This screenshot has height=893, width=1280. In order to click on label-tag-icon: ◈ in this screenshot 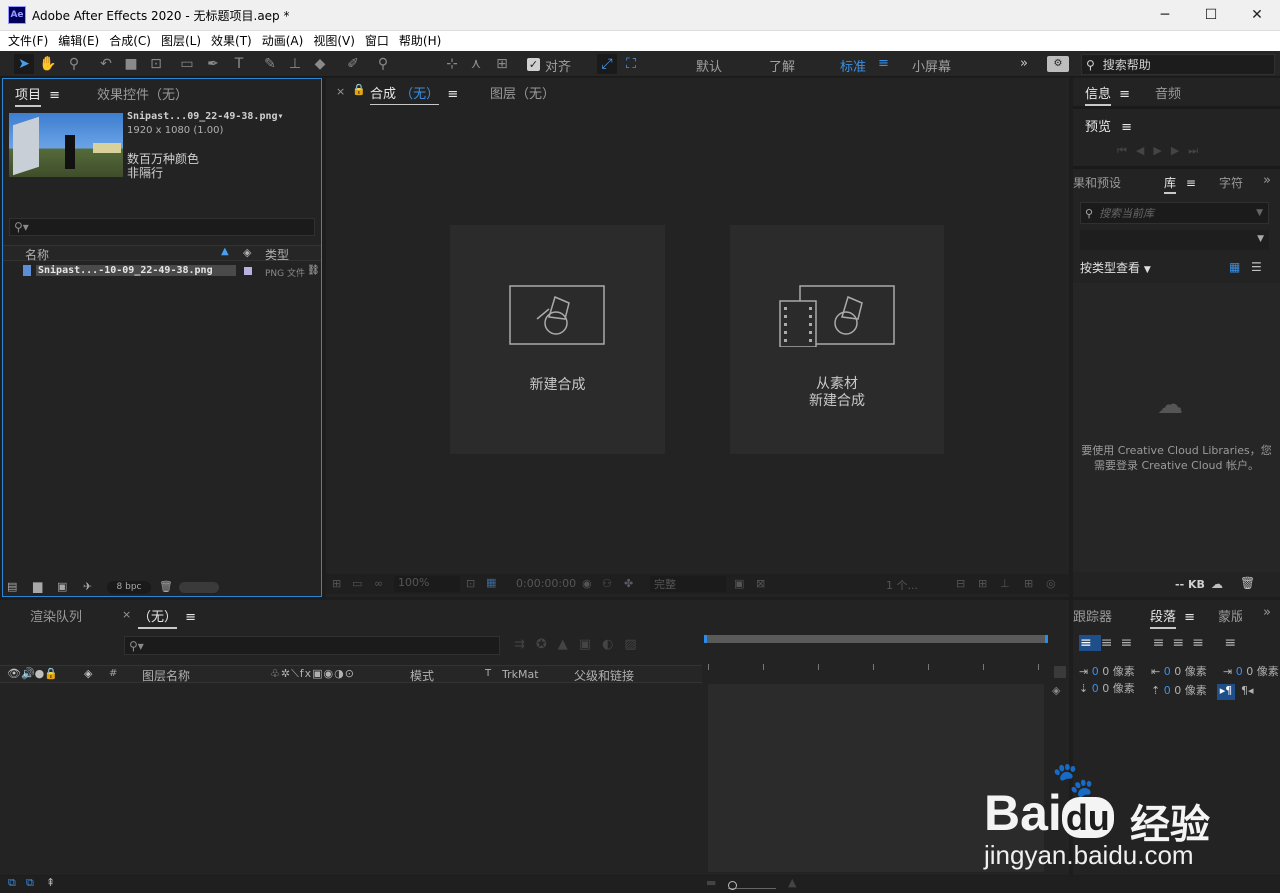, I will do `click(247, 252)`.